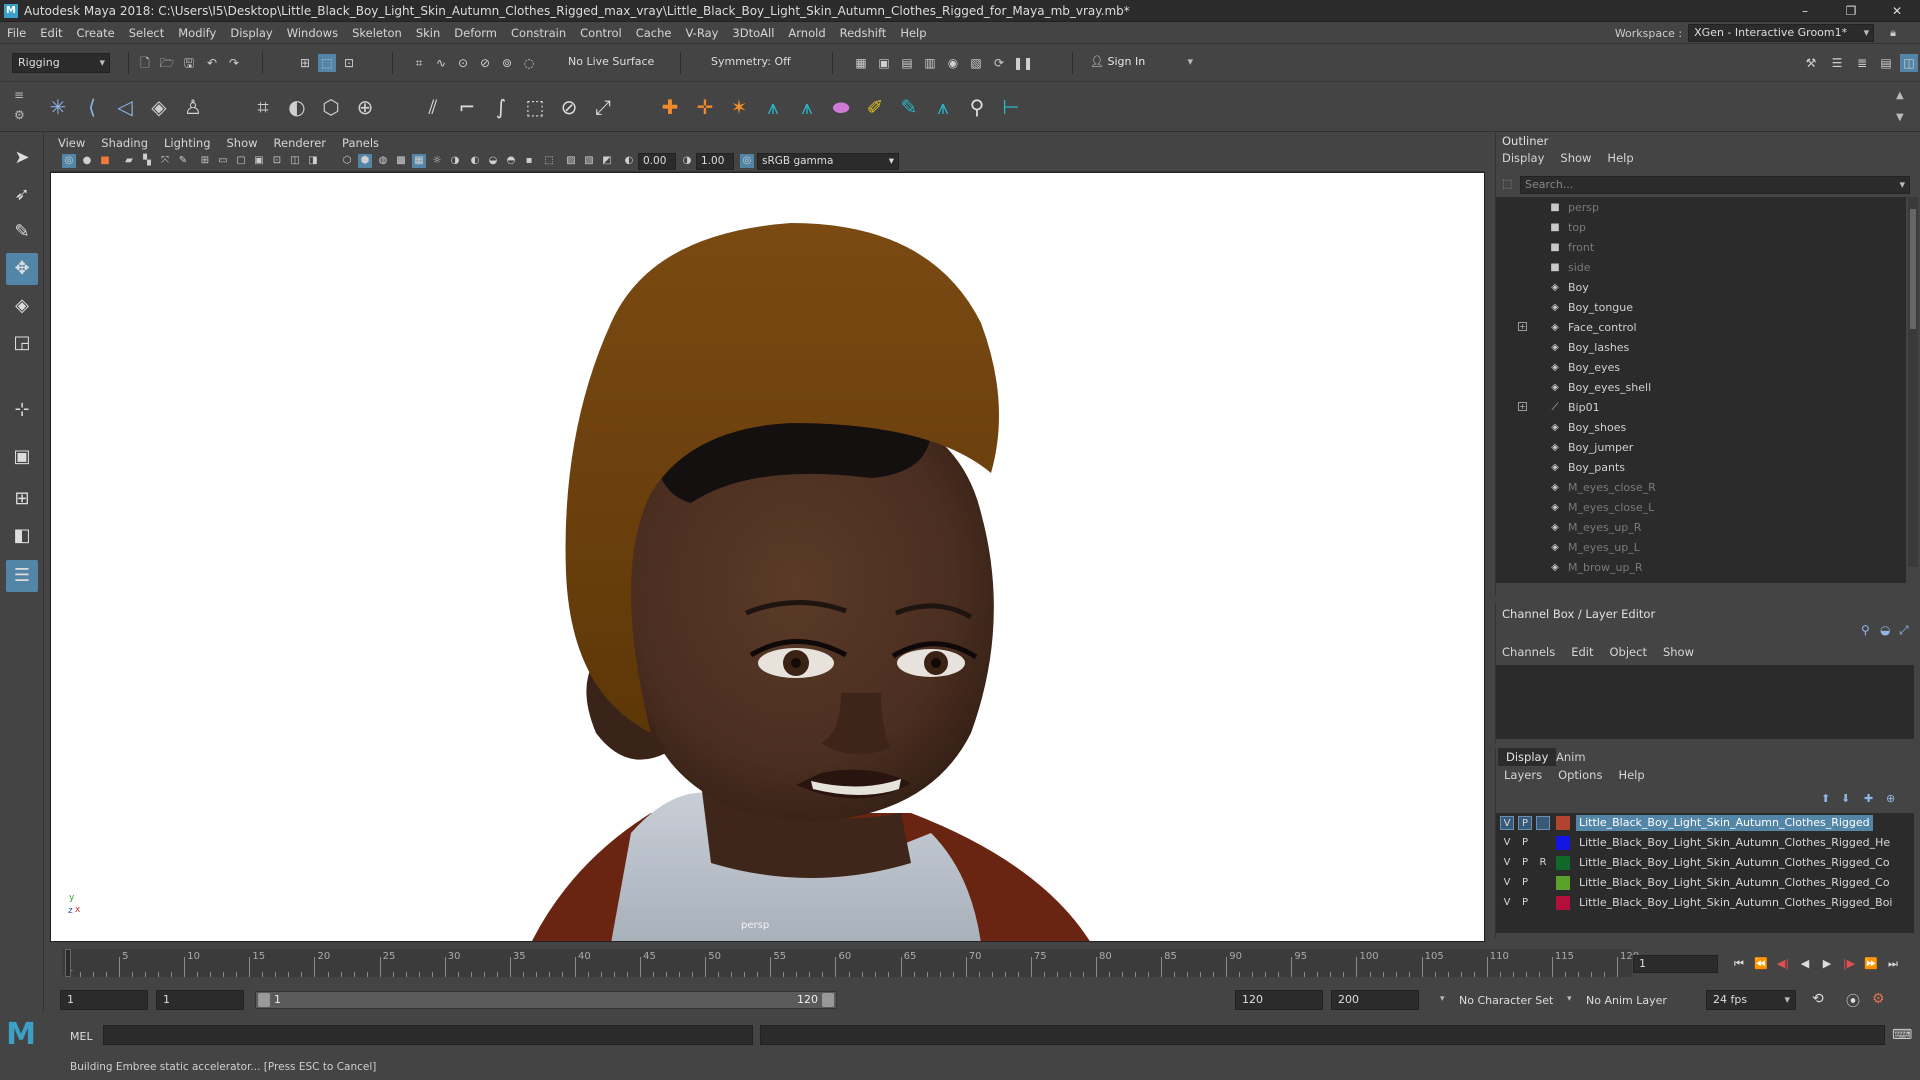 This screenshot has height=1080, width=1920. What do you see at coordinates (360, 143) in the screenshot?
I see `viewport-menu-panels: Panels` at bounding box center [360, 143].